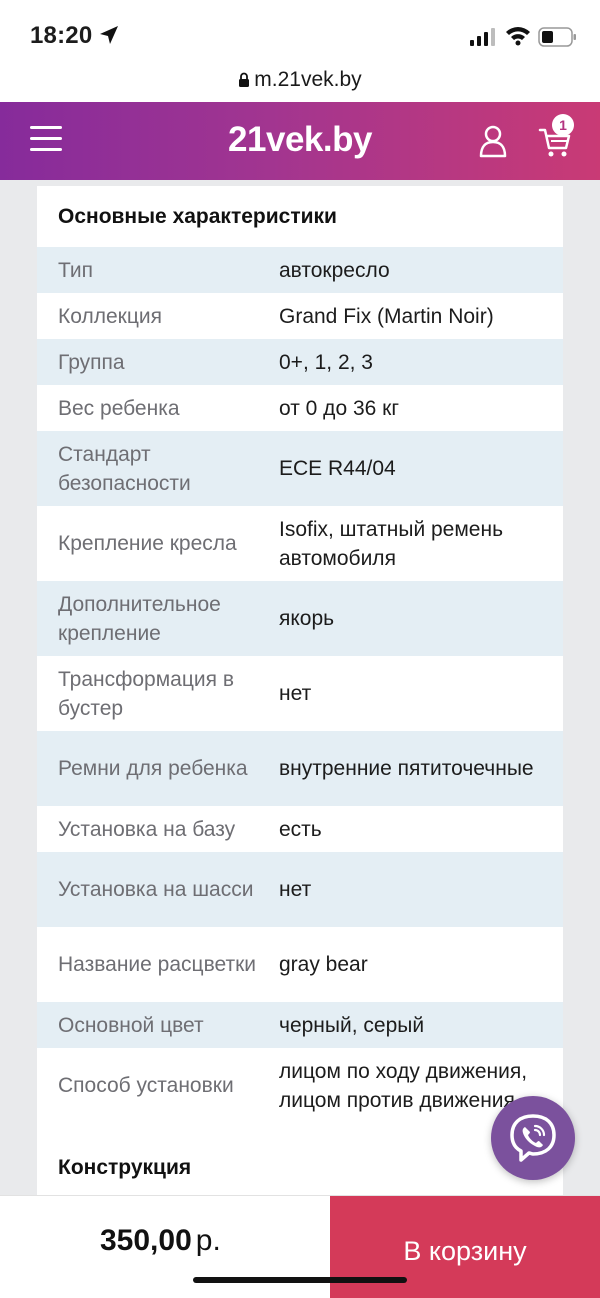 The width and height of the screenshot is (600, 1298). I want to click on spec-row: Группа 0+, 1, 2, 3, so click(300, 362).